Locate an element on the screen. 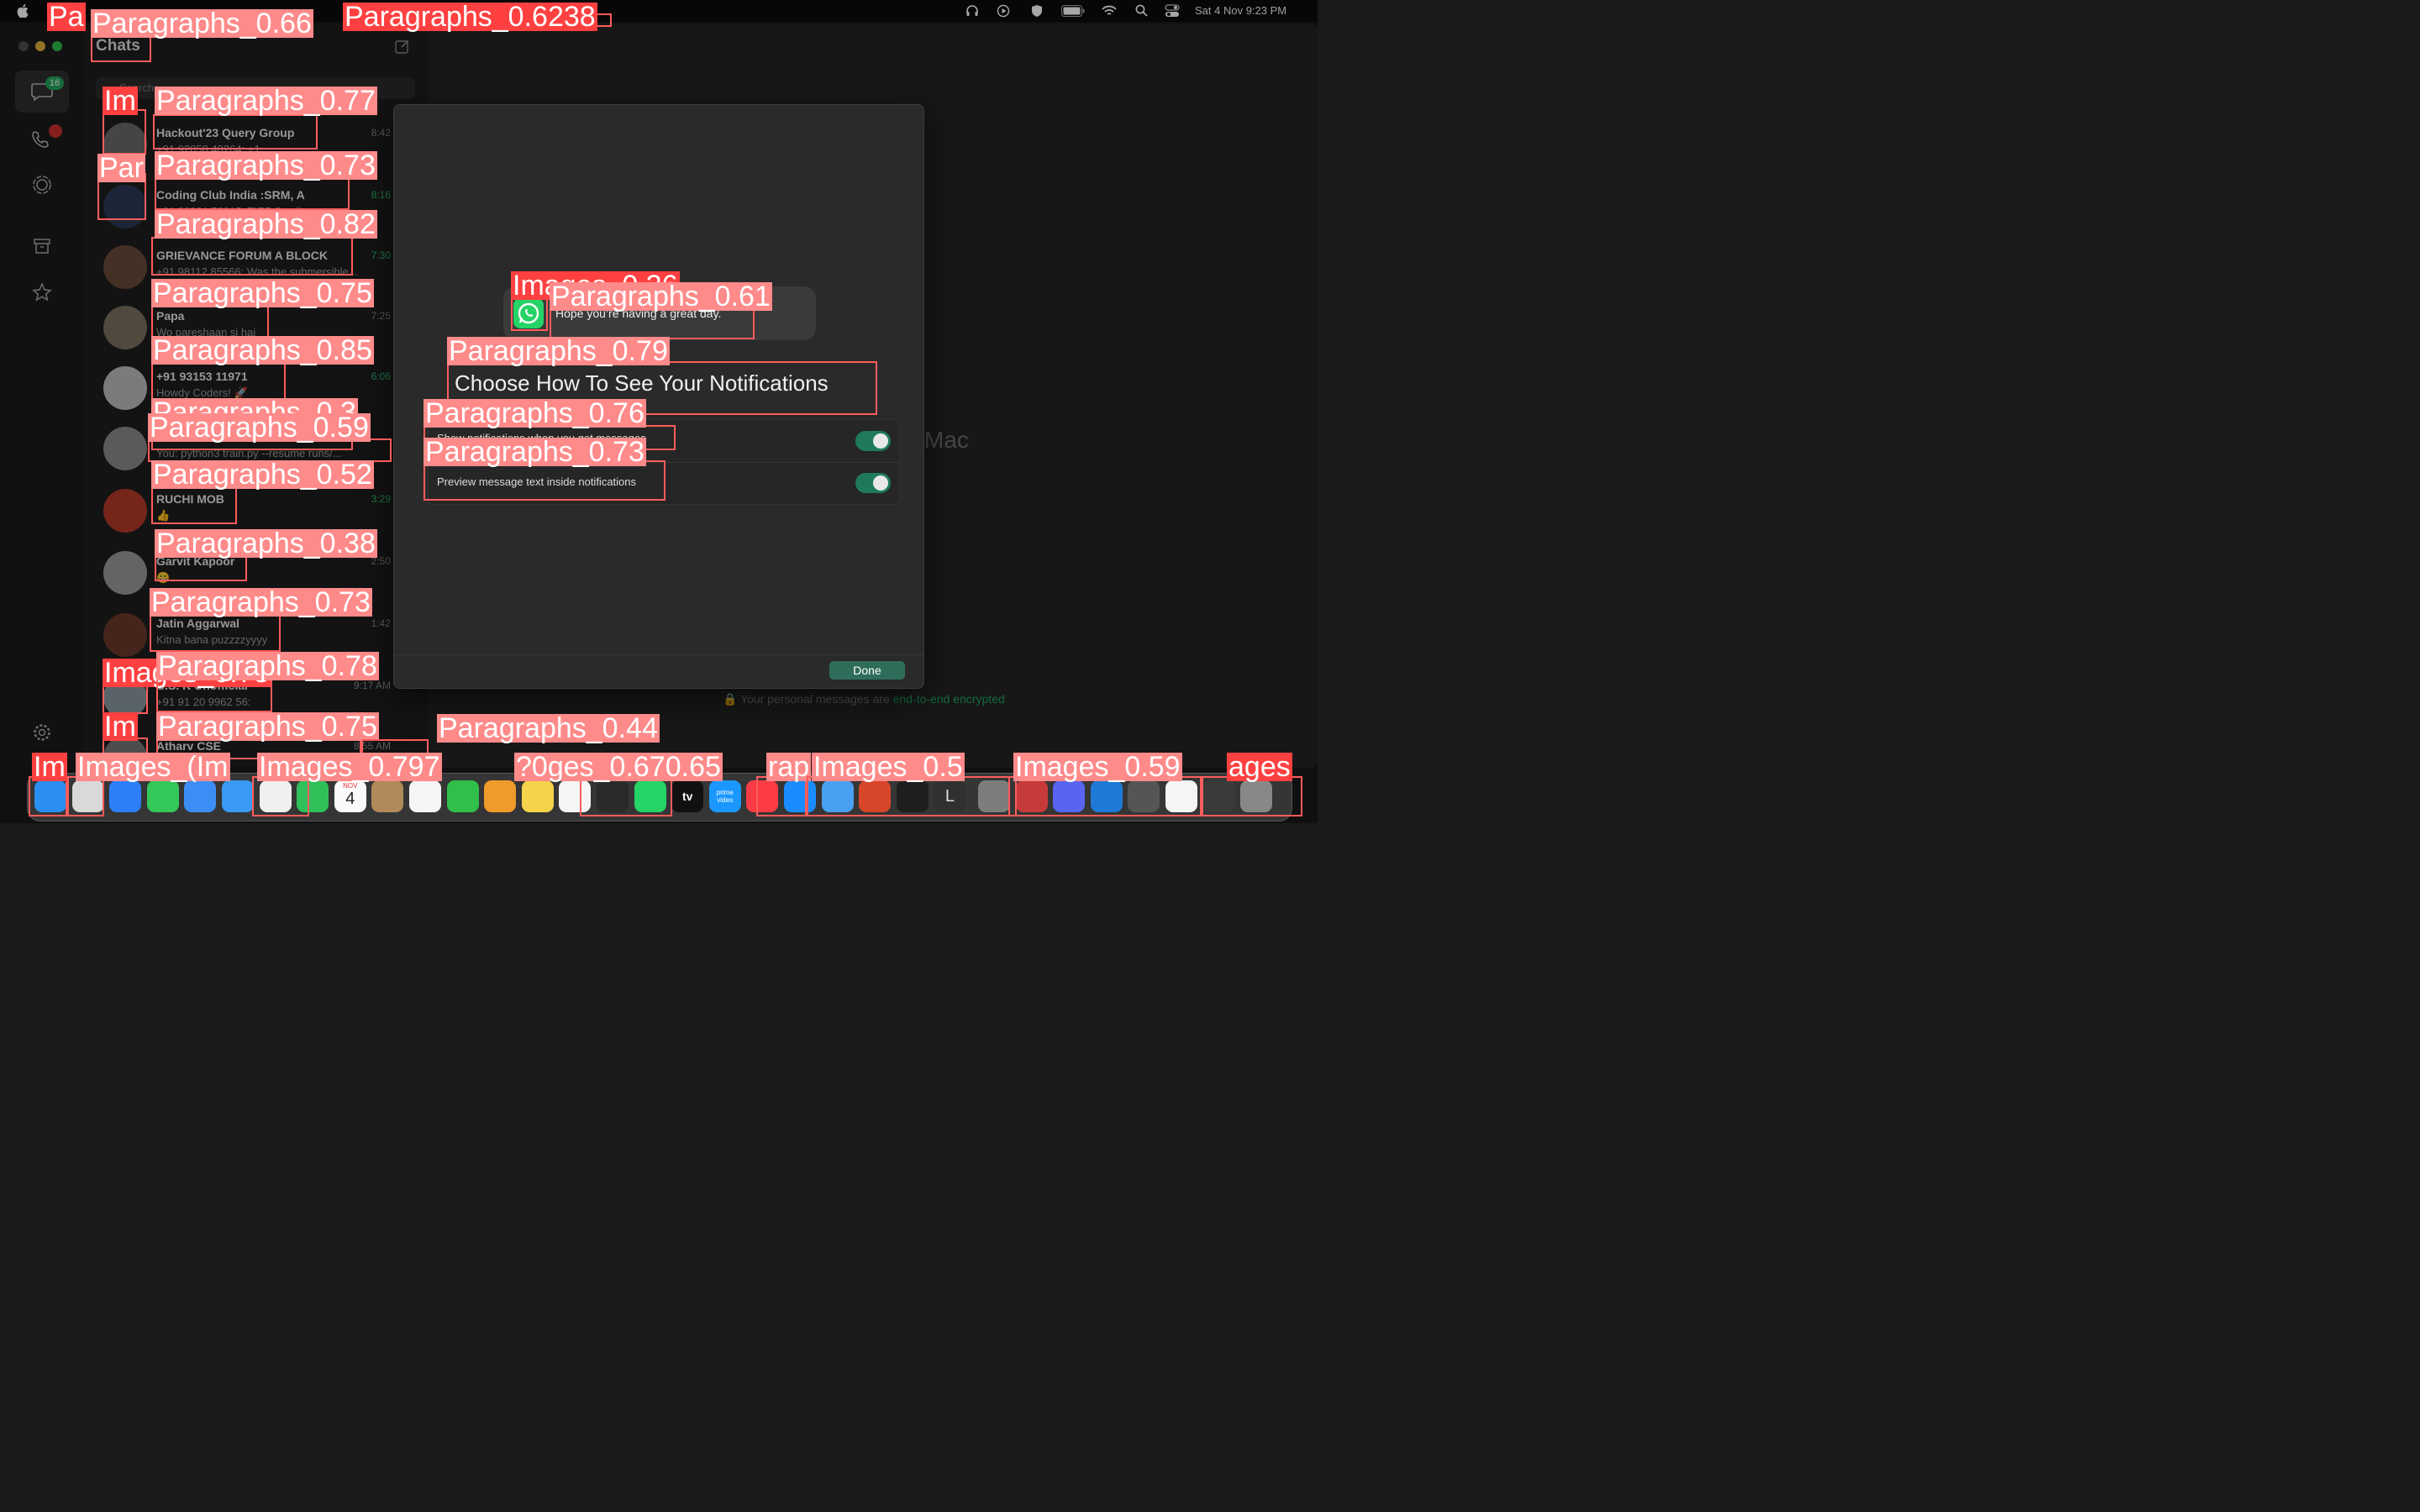  tv-label: tv is located at coordinates (687, 796).